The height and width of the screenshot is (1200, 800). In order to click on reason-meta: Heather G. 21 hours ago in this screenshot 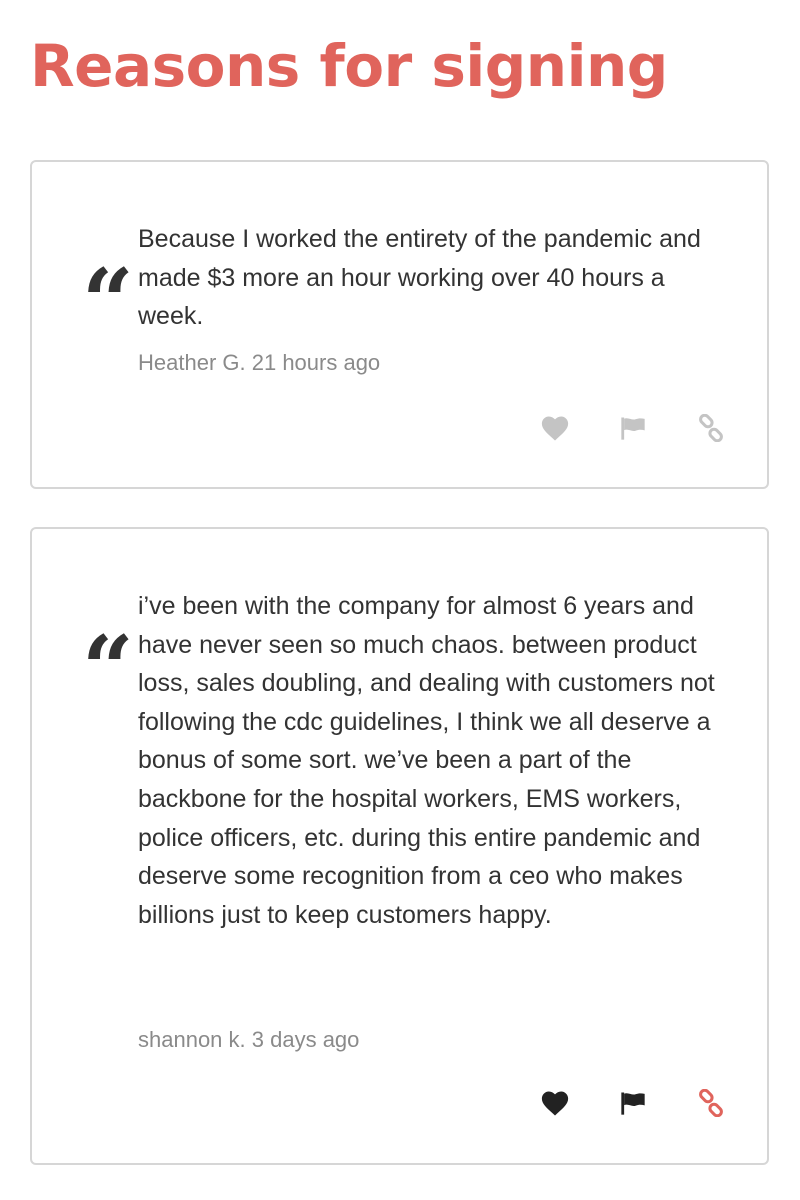, I will do `click(259, 363)`.